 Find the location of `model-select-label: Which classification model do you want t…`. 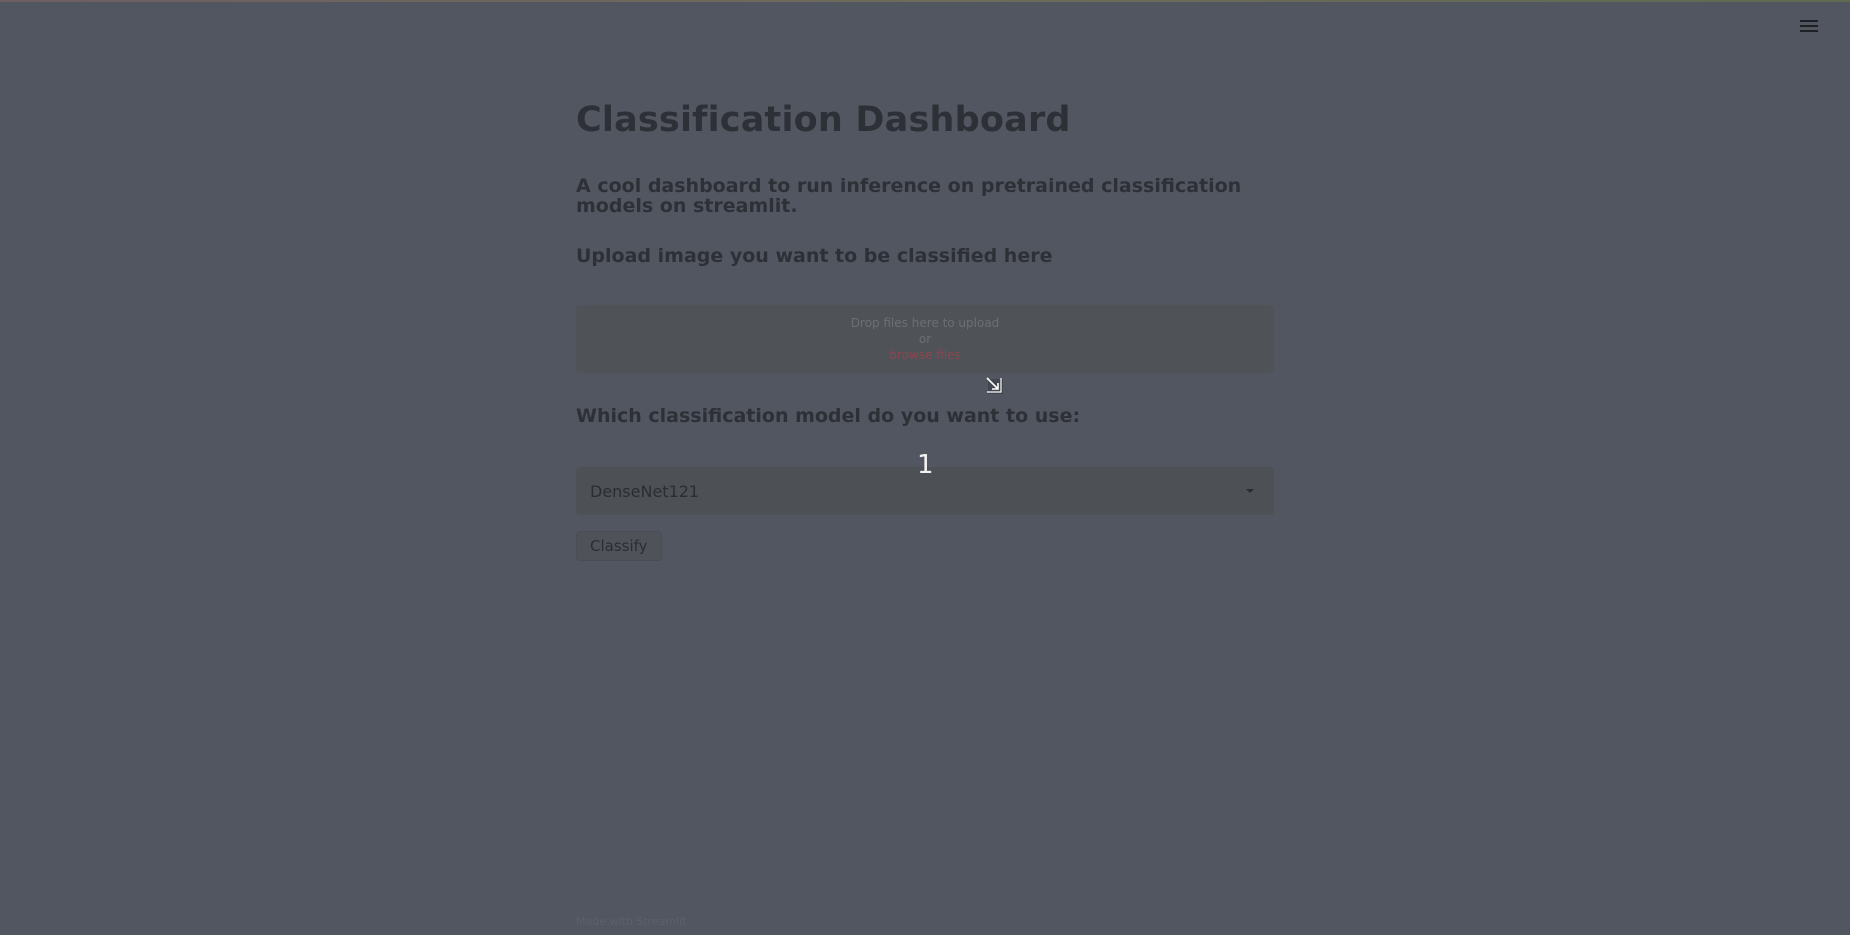

model-select-label: Which classification model do you want t… is located at coordinates (828, 416).